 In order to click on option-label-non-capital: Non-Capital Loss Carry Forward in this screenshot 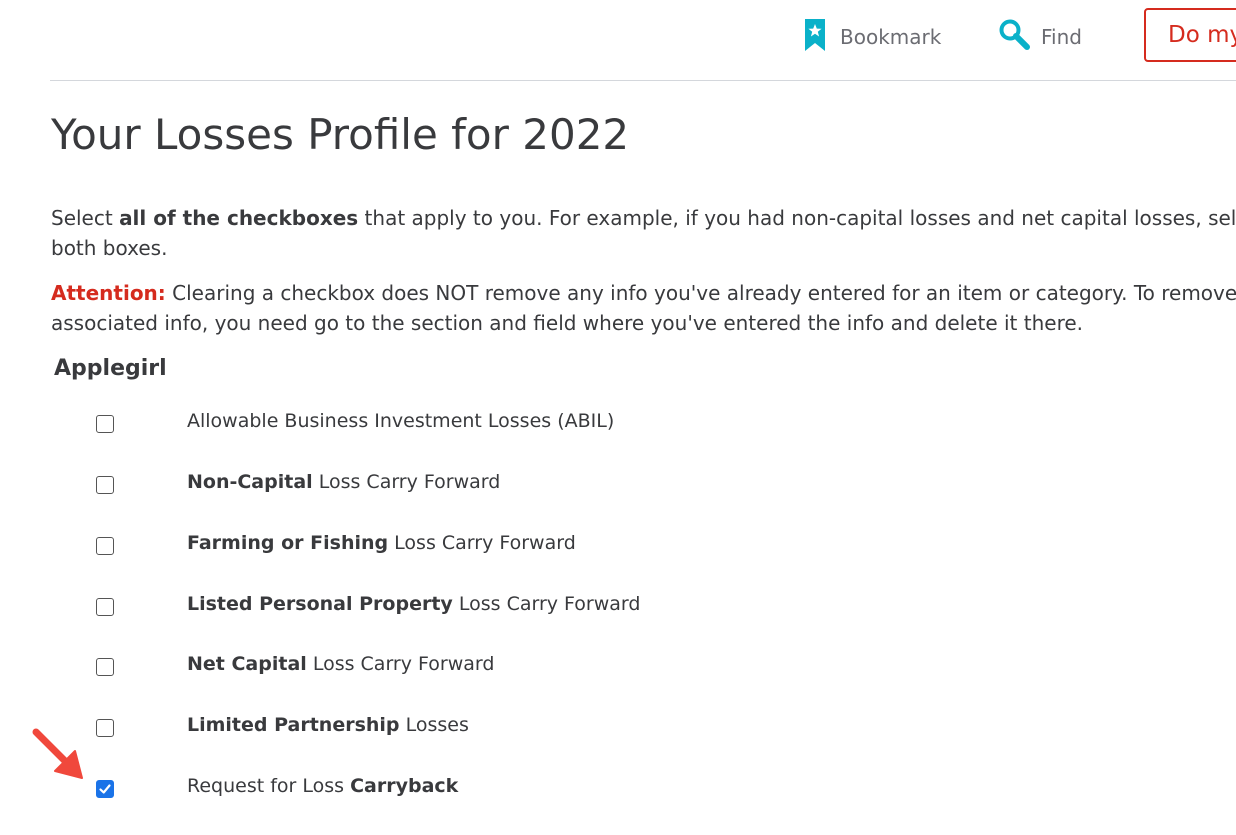, I will do `click(343, 482)`.